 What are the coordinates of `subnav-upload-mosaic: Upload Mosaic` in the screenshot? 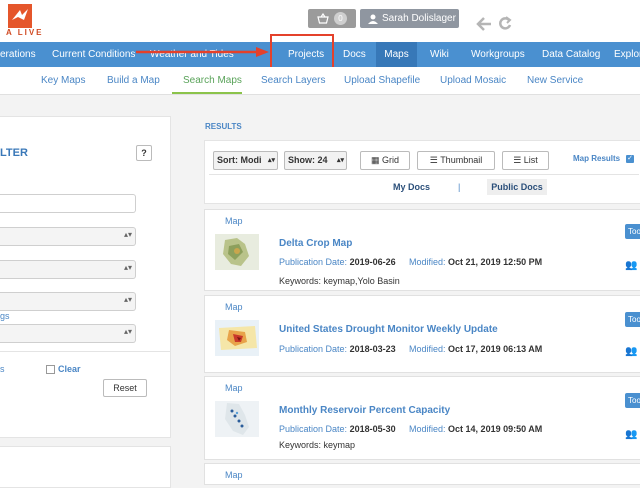 It's located at (473, 80).